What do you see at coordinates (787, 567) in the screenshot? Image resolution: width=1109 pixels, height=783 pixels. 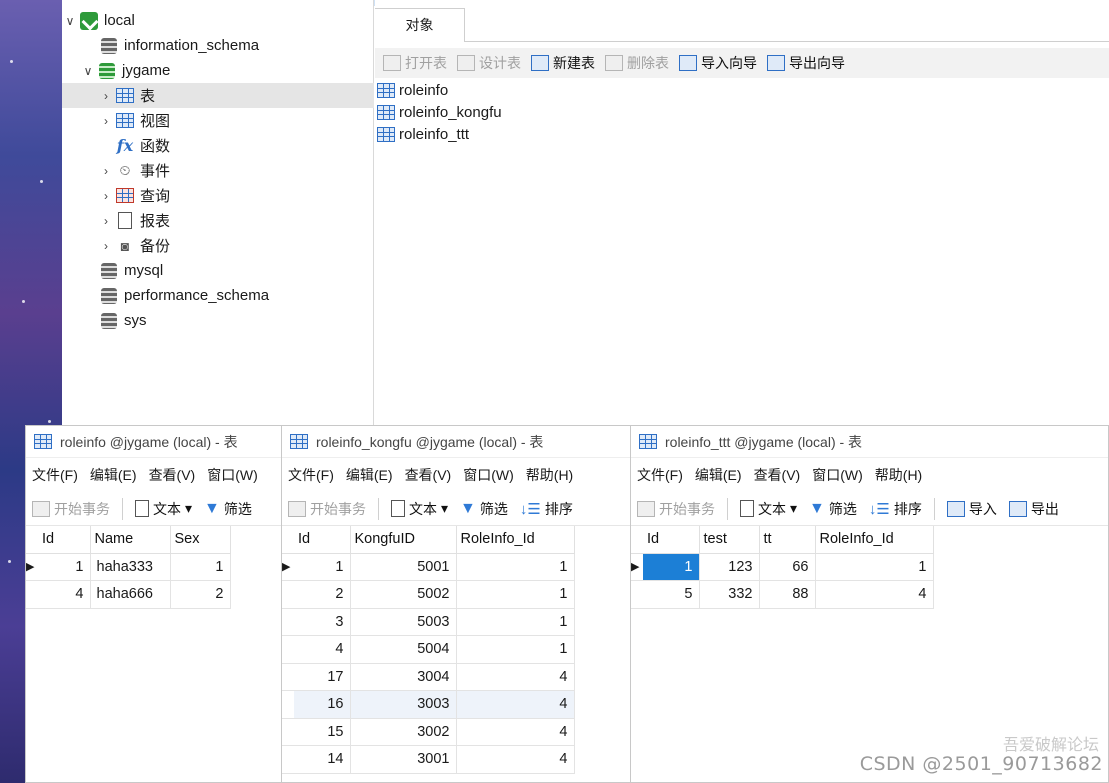 I see `table-cell: 66` at bounding box center [787, 567].